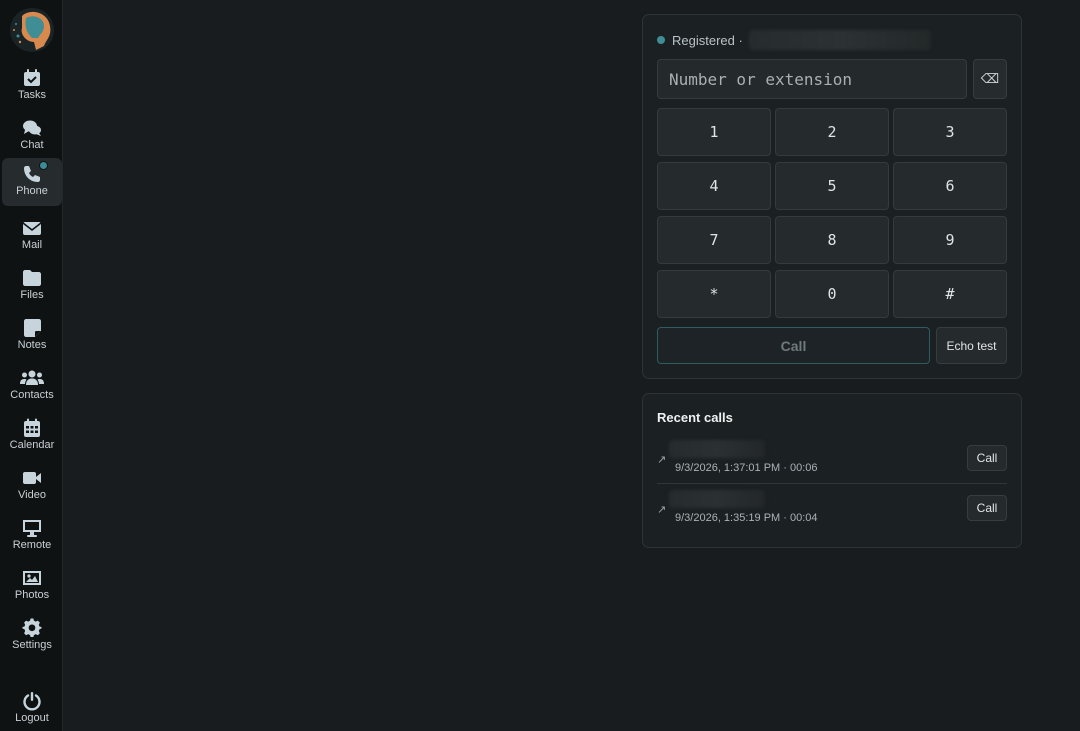 The width and height of the screenshot is (1080, 731). Describe the element at coordinates (832, 132) in the screenshot. I see `key-2: 2` at that location.